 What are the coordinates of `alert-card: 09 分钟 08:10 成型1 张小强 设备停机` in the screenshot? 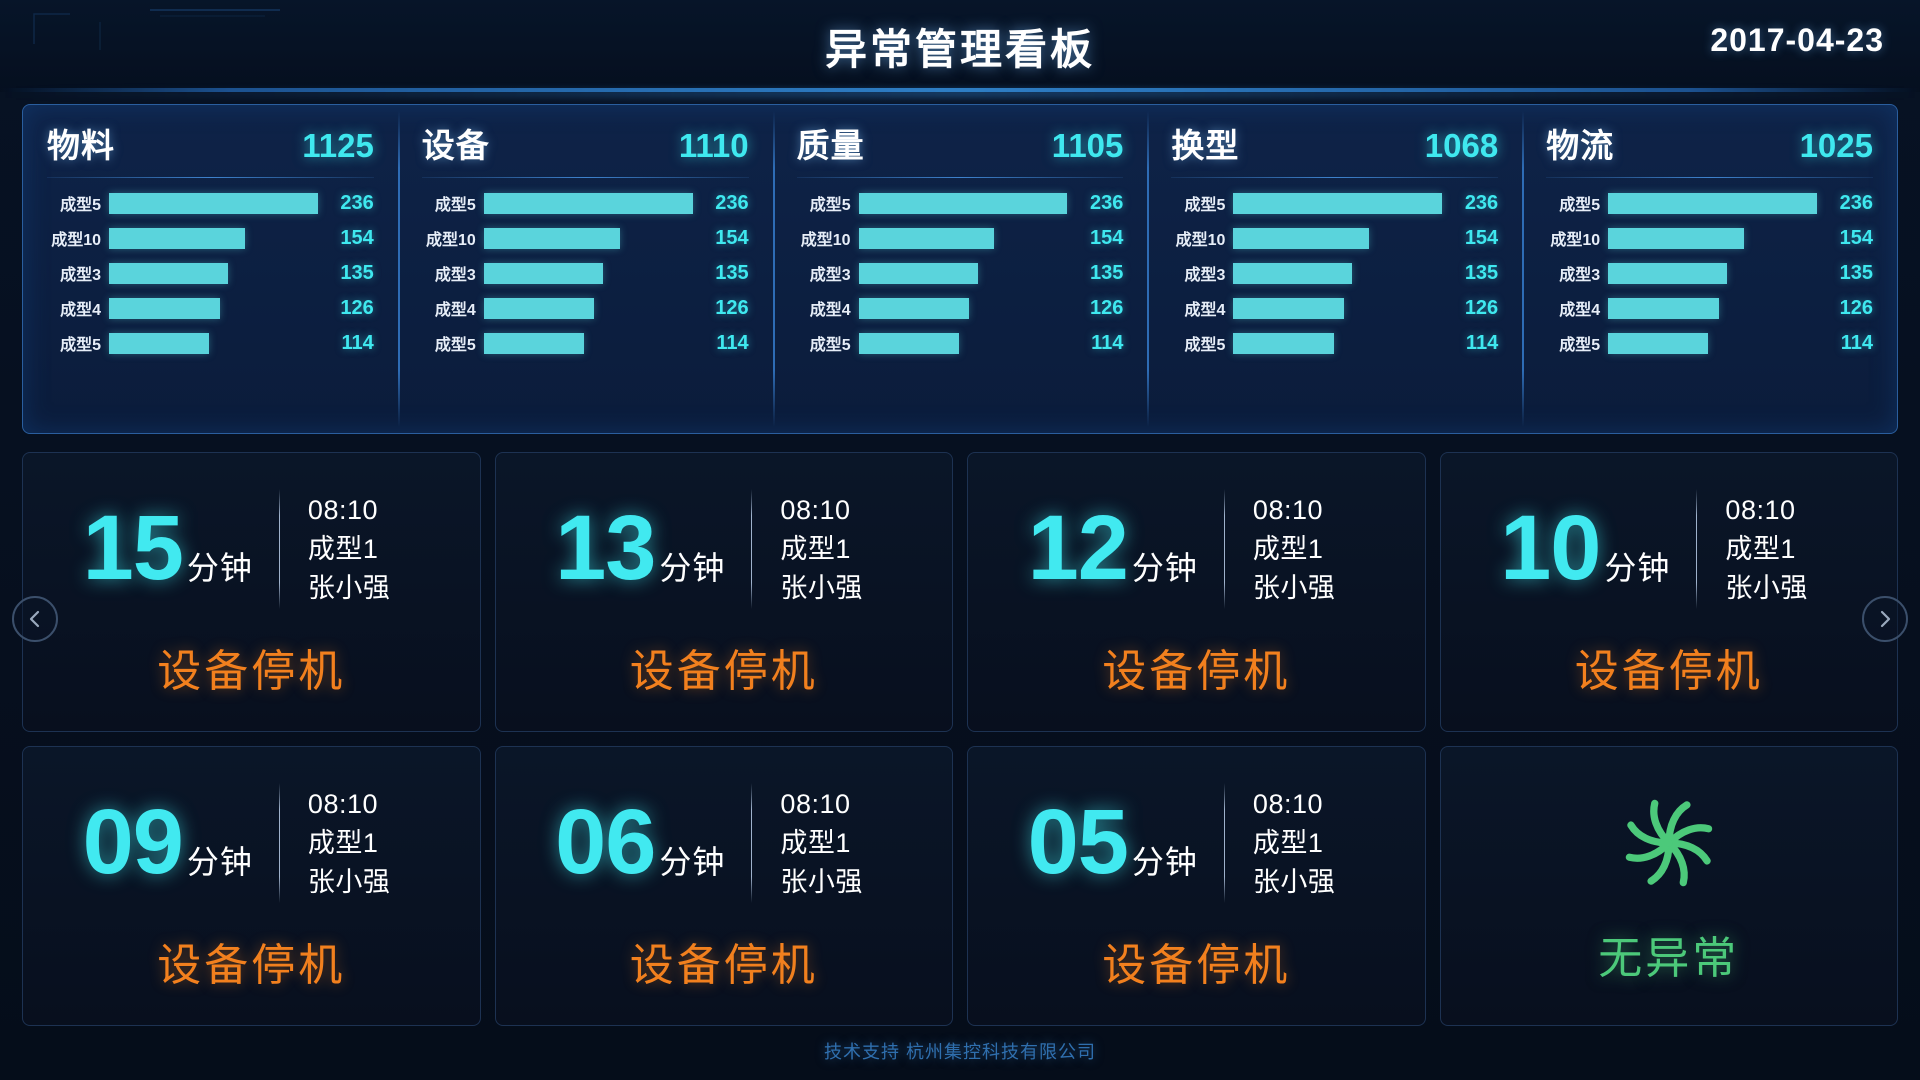 It's located at (251, 886).